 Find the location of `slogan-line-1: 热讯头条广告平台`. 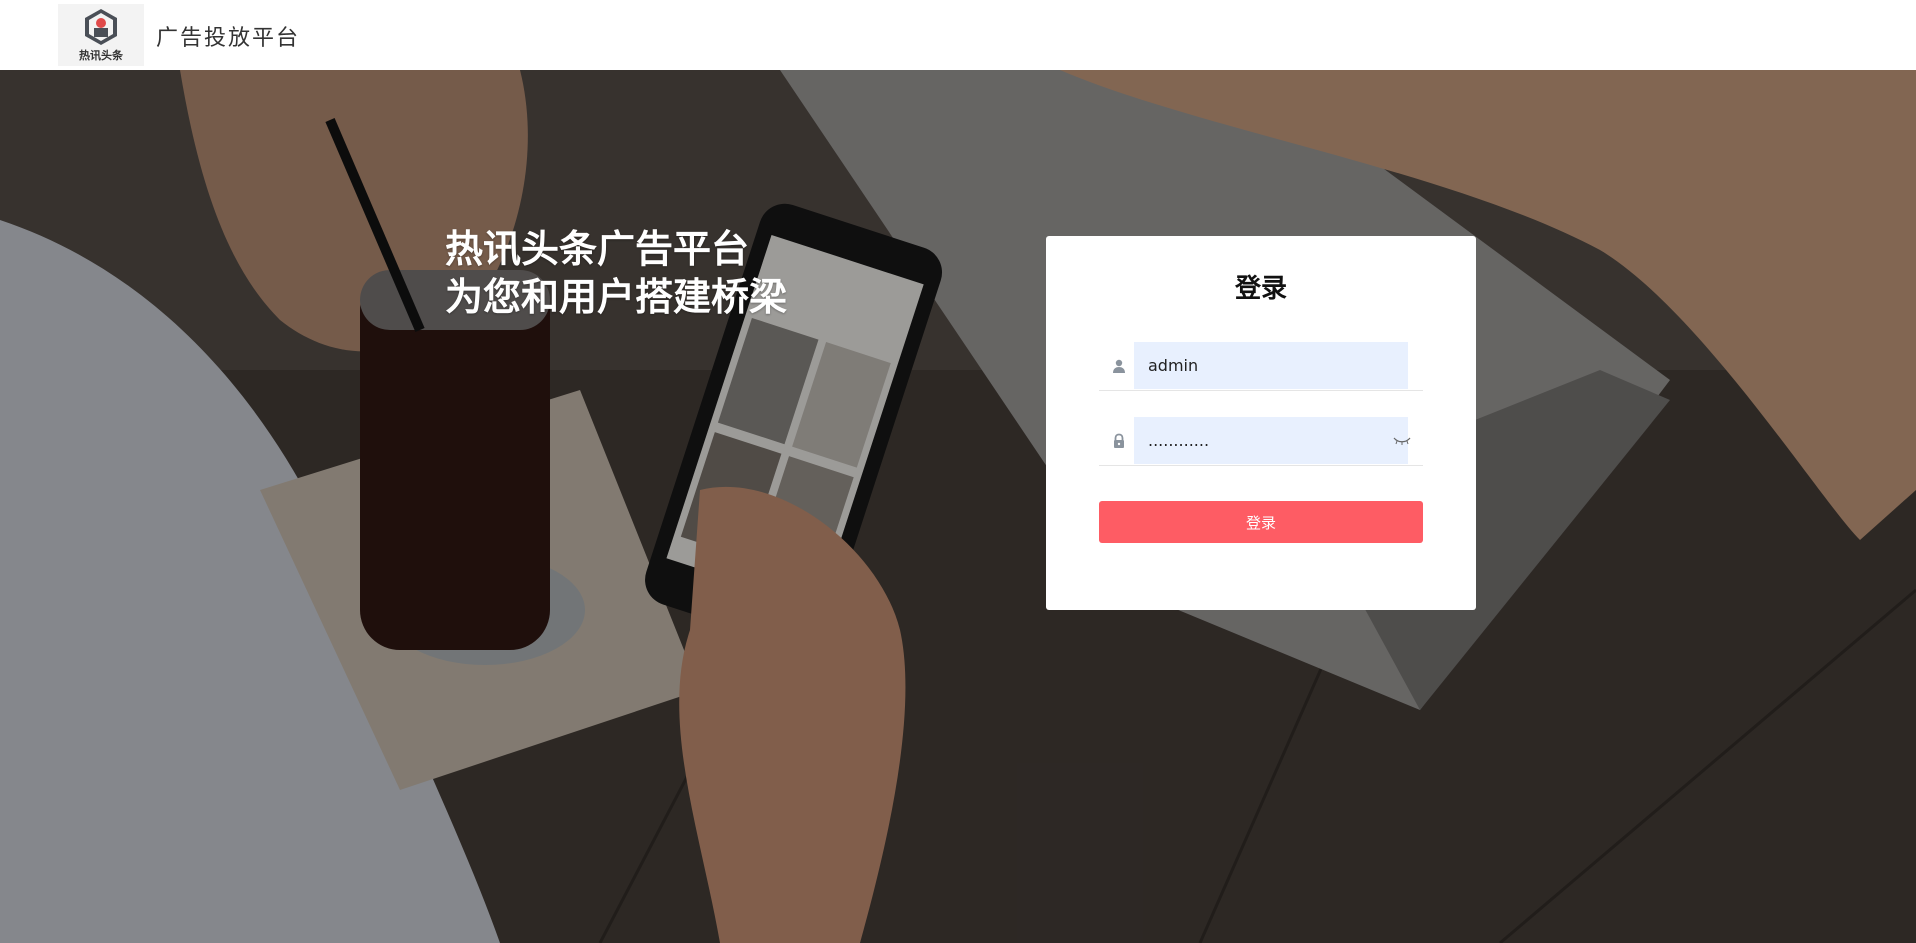

slogan-line-1: 热讯头条广告平台 is located at coordinates (597, 249).